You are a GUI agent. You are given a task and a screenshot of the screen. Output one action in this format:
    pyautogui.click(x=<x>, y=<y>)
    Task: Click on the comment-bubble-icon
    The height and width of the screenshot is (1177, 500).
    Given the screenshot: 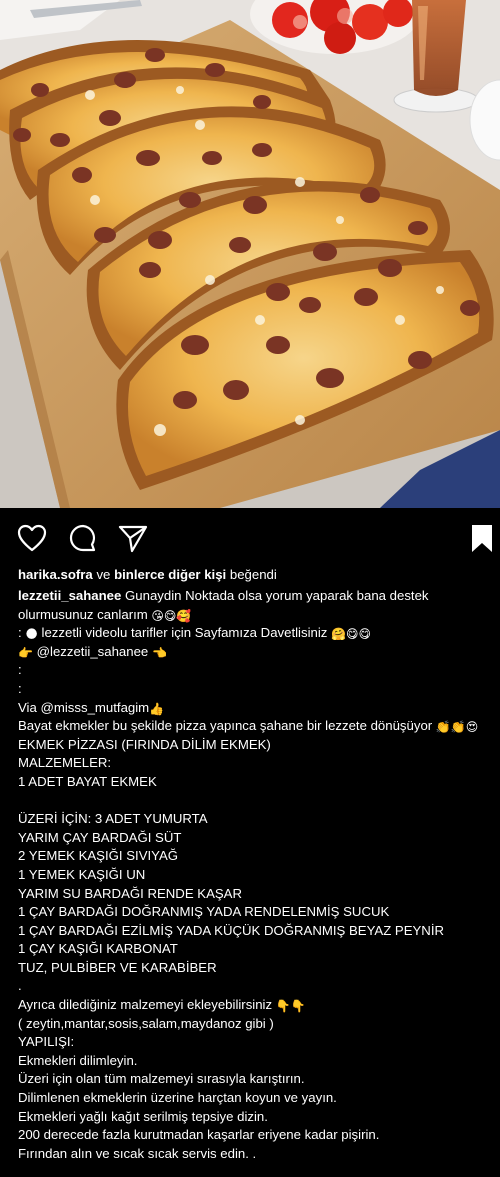 What is the action you would take?
    pyautogui.click(x=83, y=538)
    